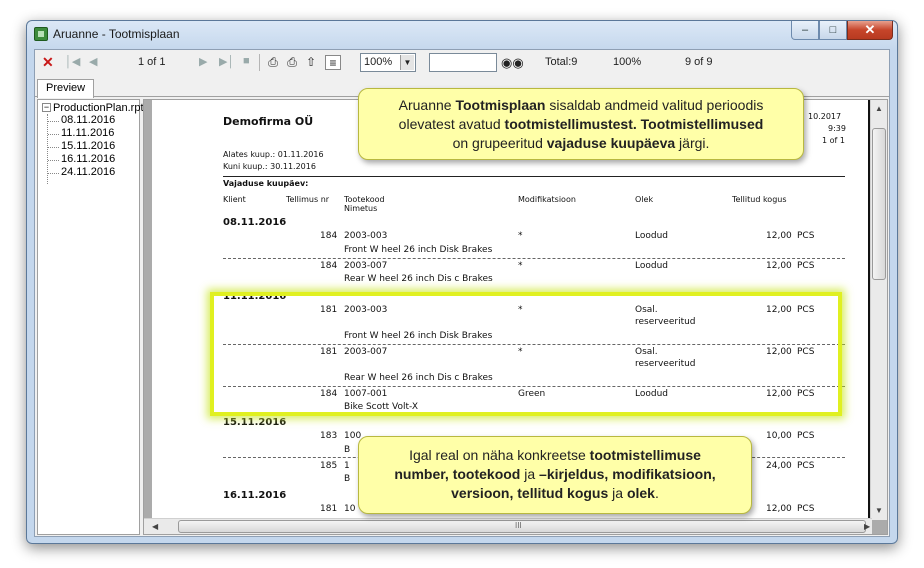 Image resolution: width=924 pixels, height=568 pixels. Describe the element at coordinates (88, 159) in the screenshot. I see `tree-item: 16.11.2016` at that location.